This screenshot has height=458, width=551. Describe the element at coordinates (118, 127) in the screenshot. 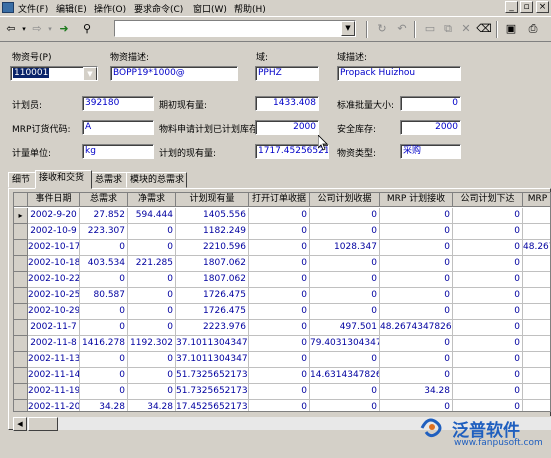

I see `mrp-code-field: A` at that location.